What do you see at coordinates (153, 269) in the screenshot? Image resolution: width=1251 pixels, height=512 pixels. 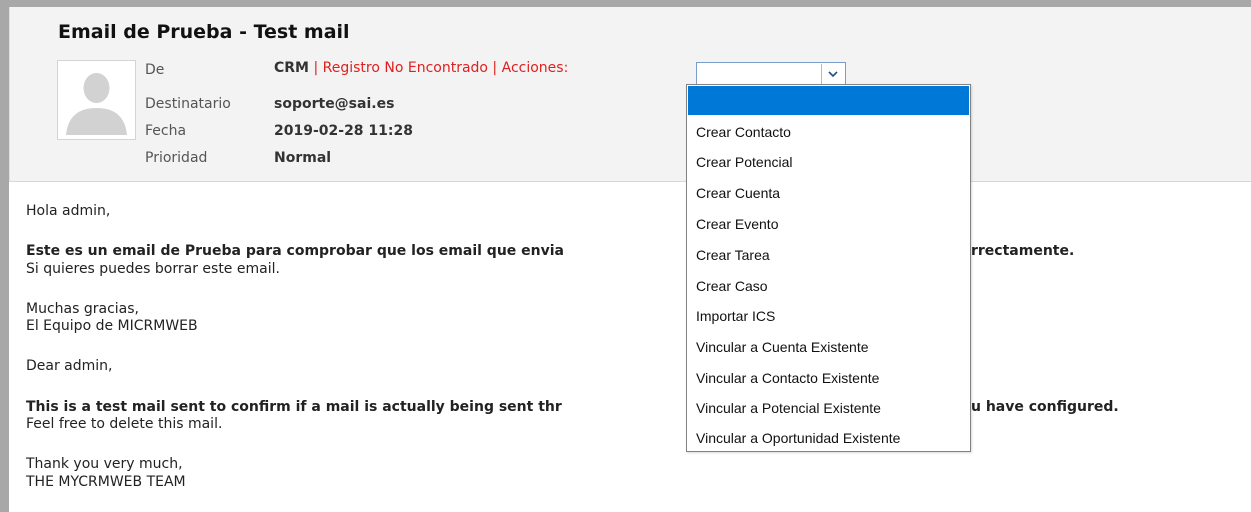 I see `delete-note-es: Si quieres puedes borrar este email.` at bounding box center [153, 269].